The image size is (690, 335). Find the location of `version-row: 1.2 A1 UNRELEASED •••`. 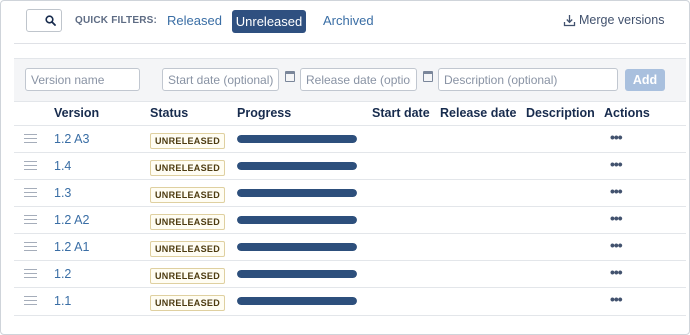

version-row: 1.2 A1 UNRELEASED ••• is located at coordinates (350, 247).